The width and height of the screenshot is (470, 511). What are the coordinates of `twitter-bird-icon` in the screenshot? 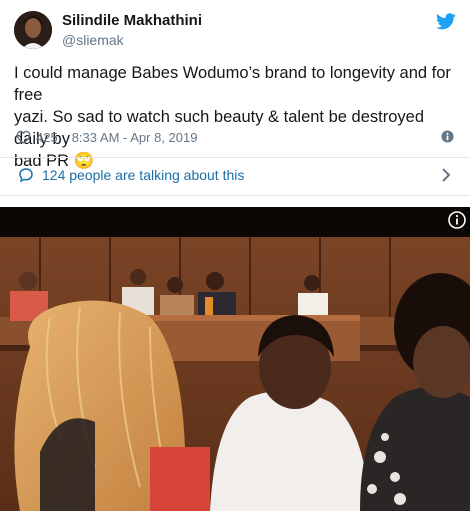 It's located at (446, 21).